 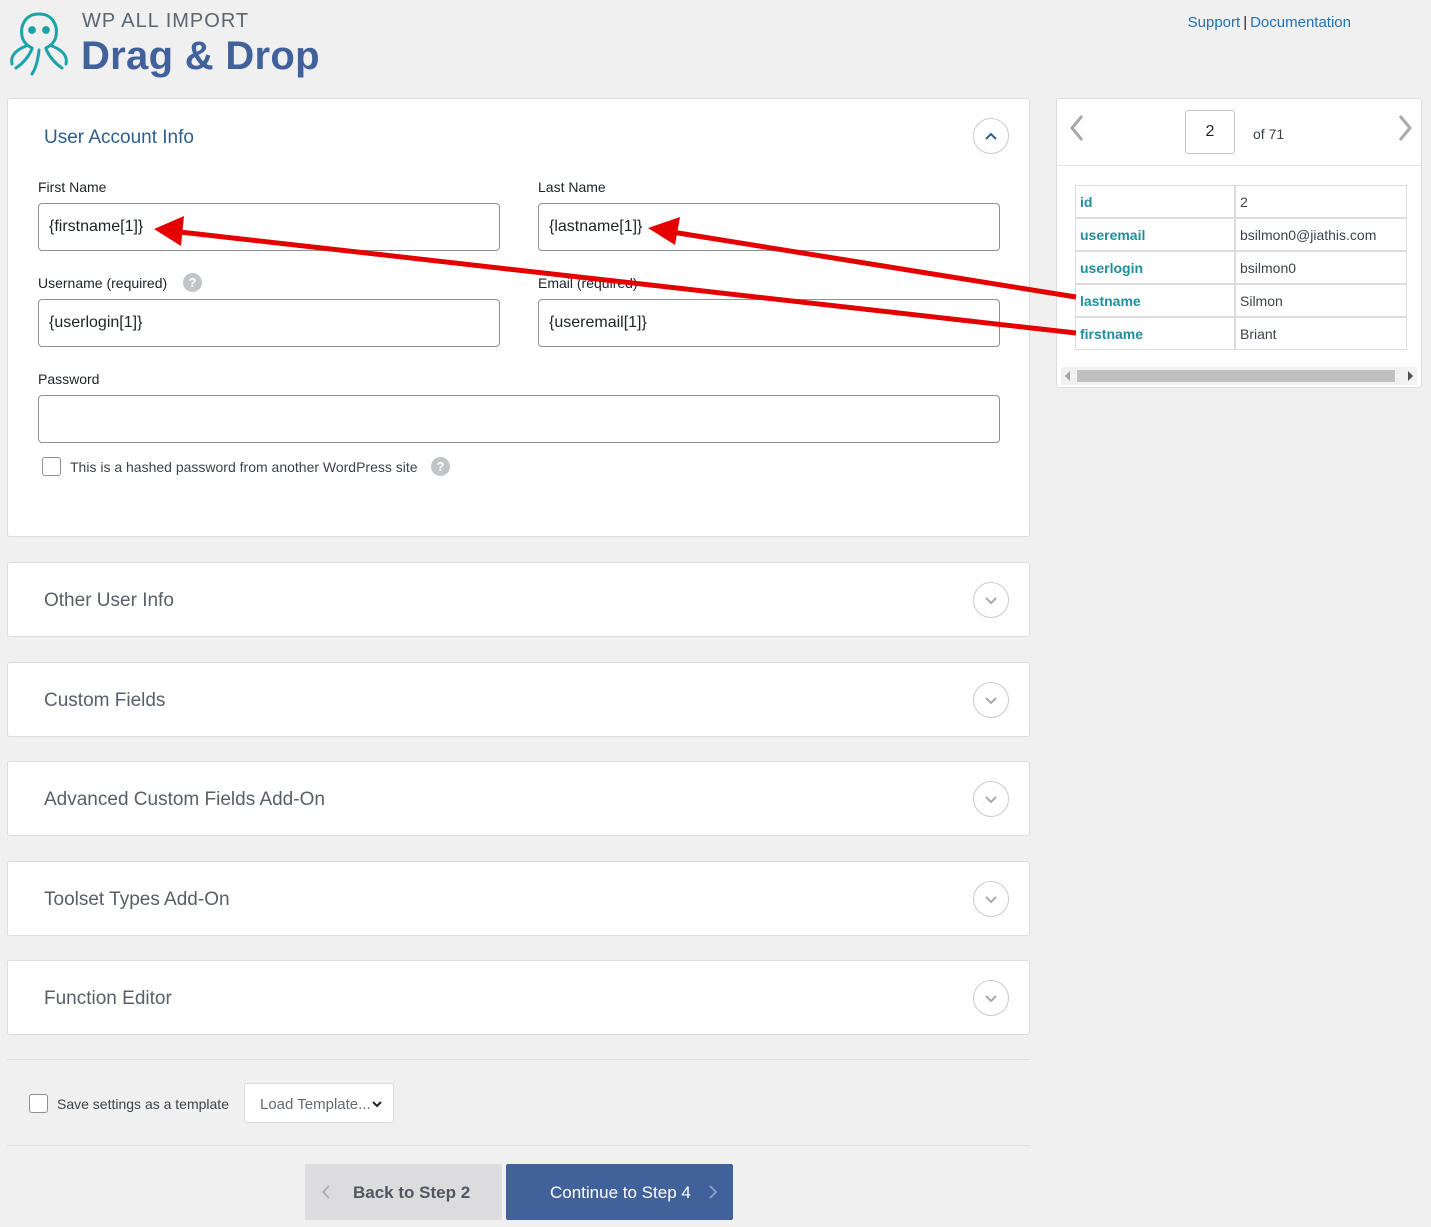 I want to click on table-row: id 2, so click(x=1241, y=201).